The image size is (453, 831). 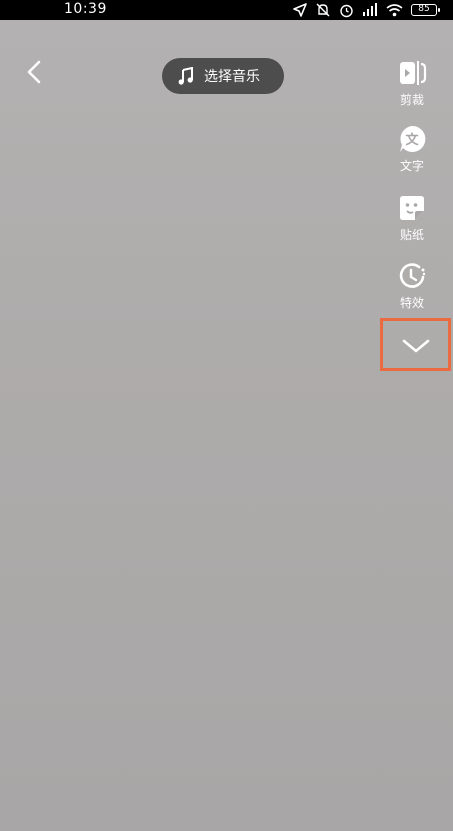 I want to click on status-bar: 10:39 85, so click(x=226, y=10).